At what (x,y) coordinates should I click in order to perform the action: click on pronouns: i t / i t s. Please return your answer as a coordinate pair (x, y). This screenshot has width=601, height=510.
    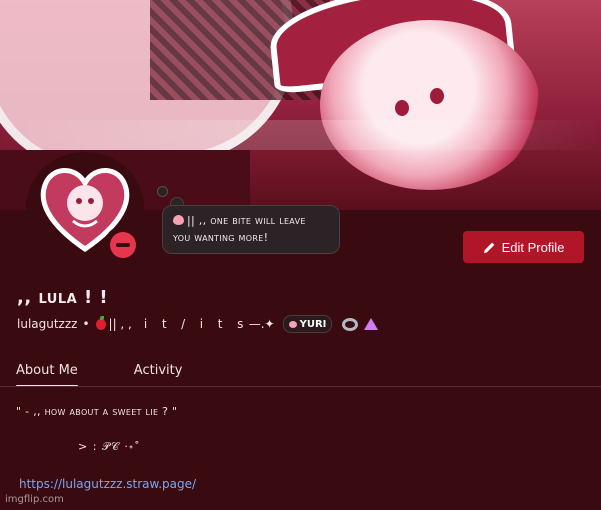
    Looking at the image, I should click on (196, 324).